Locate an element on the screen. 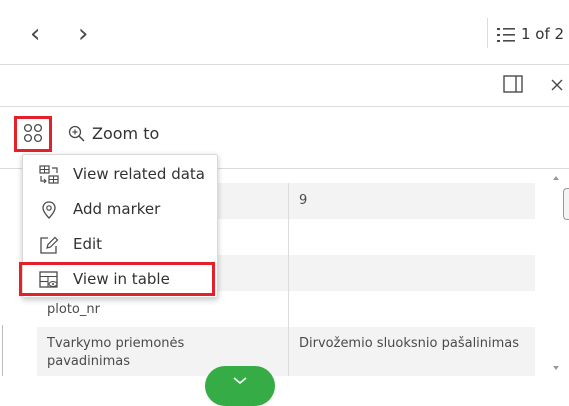 Image resolution: width=569 pixels, height=406 pixels. zoom-to-button: Zoom to is located at coordinates (123, 134).